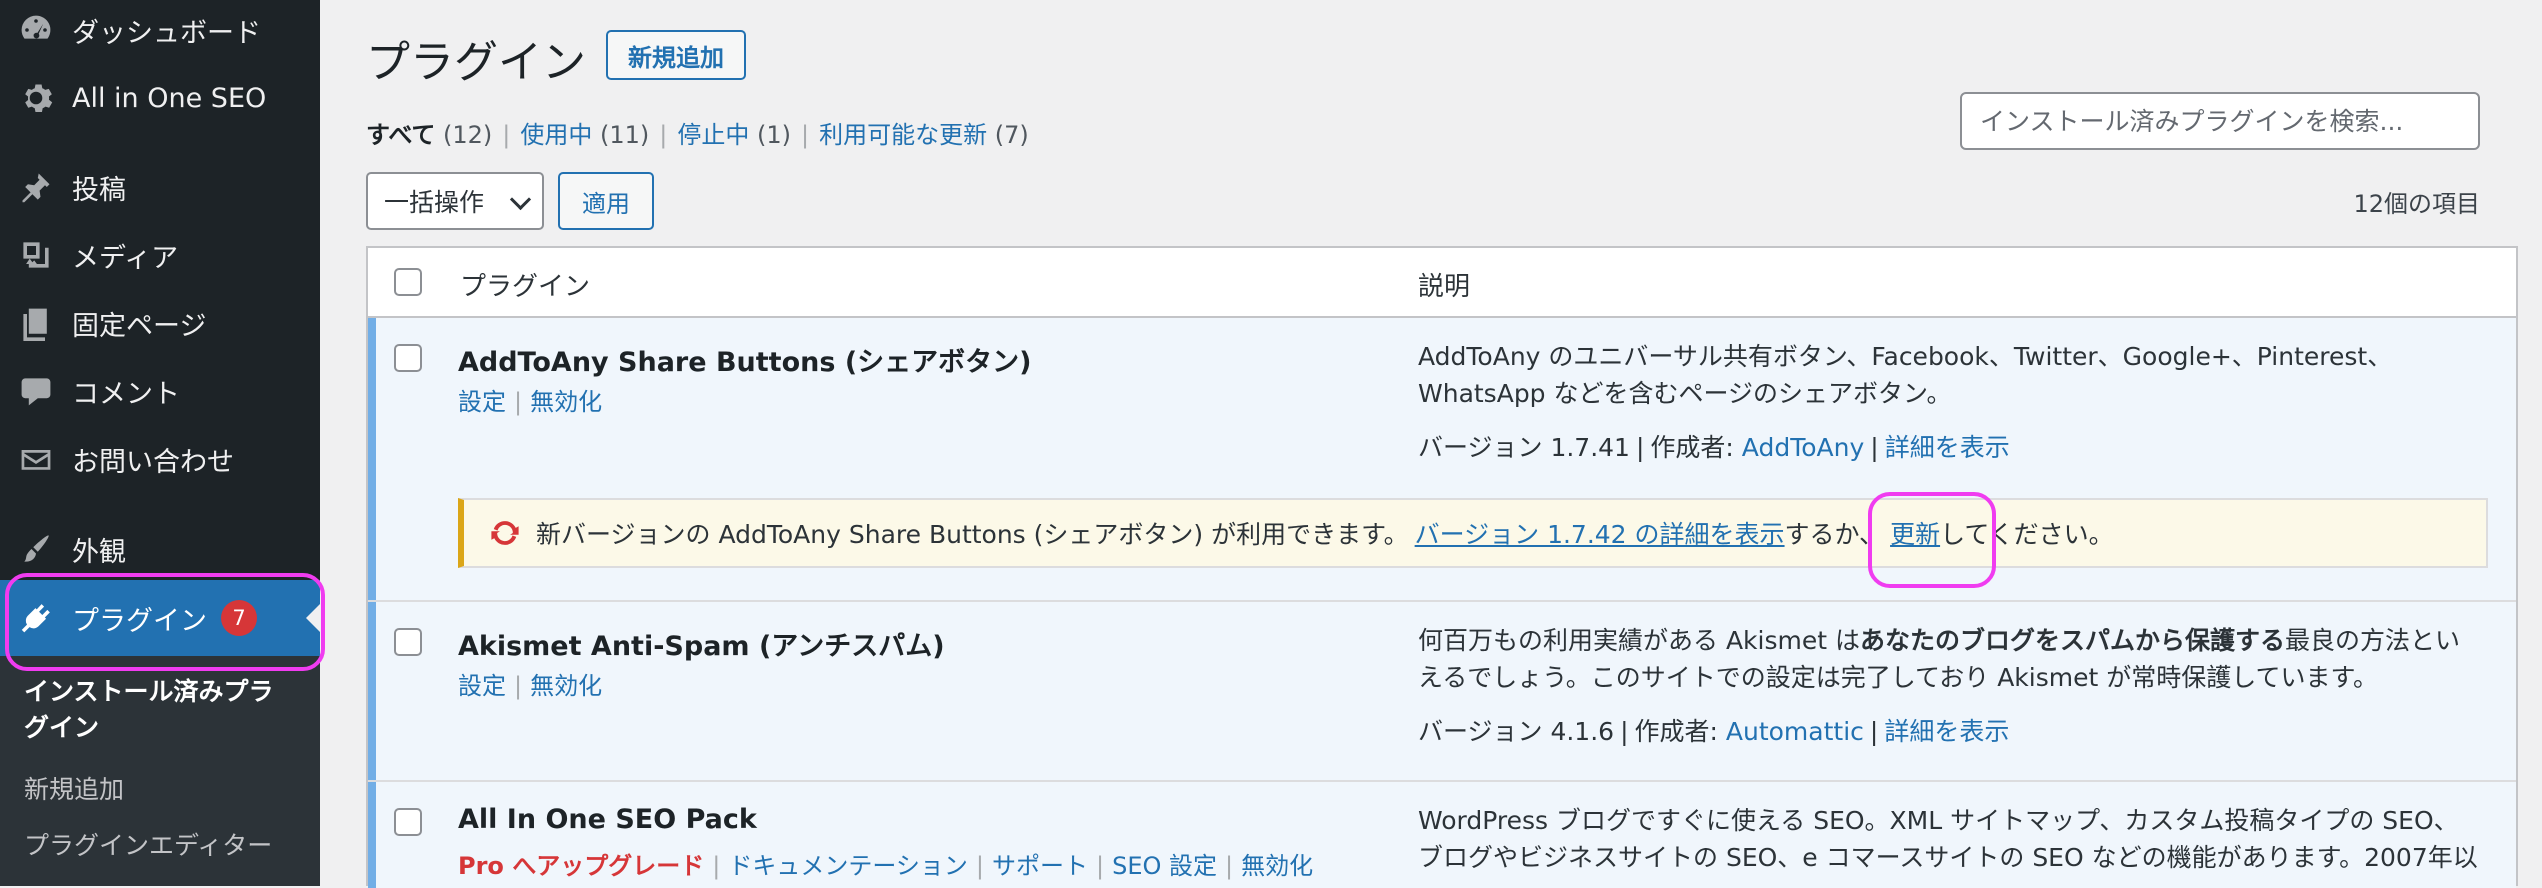 Image resolution: width=2542 pixels, height=888 pixels. I want to click on plugin-name: AddToAny Share Buttons (シェアボタン), so click(745, 362).